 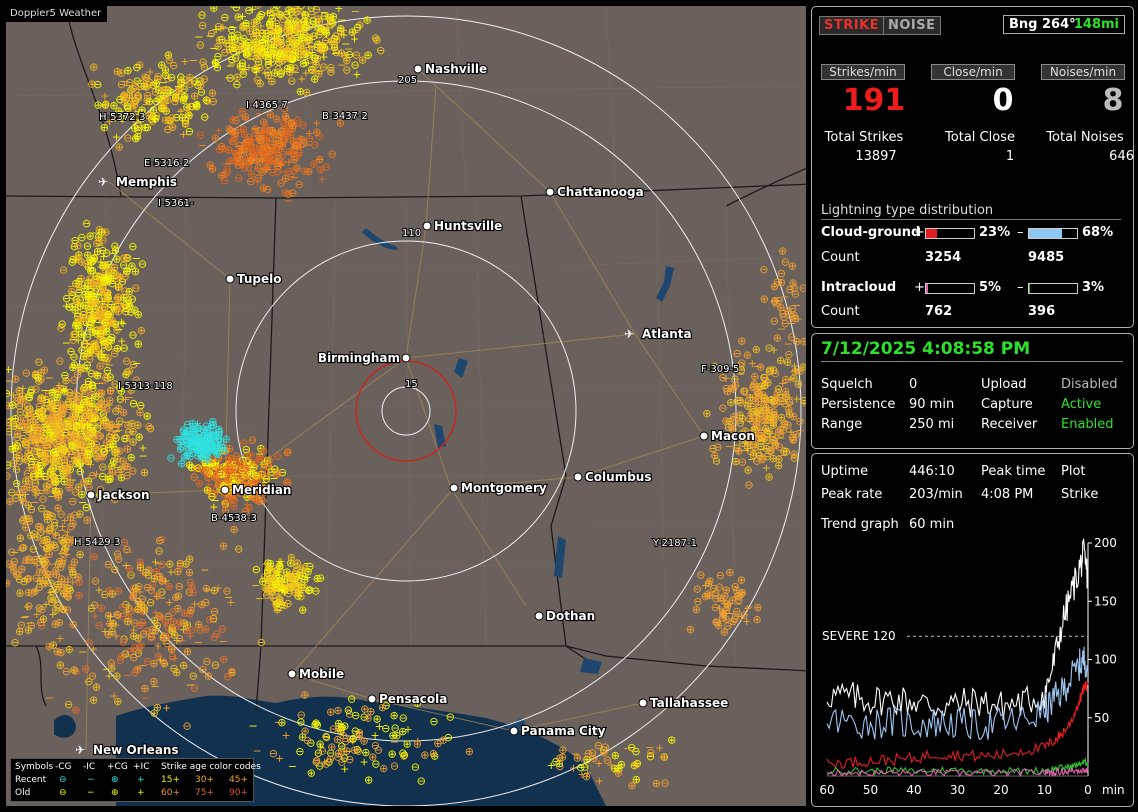 What do you see at coordinates (1087, 424) in the screenshot?
I see `receiver-value: Enabled` at bounding box center [1087, 424].